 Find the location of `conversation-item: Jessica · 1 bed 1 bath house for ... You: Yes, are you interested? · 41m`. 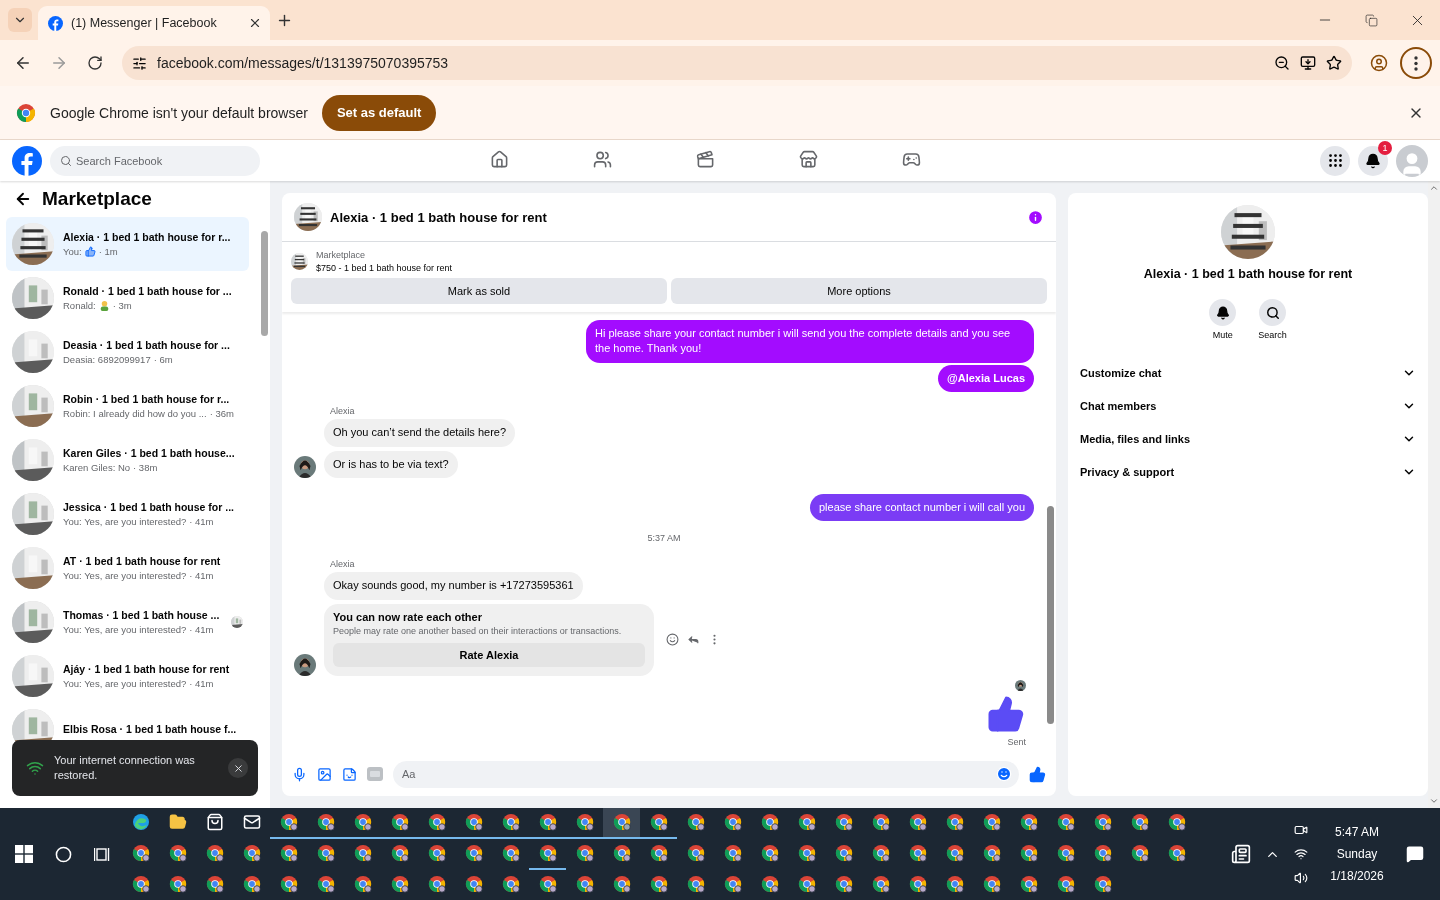

conversation-item: Jessica · 1 bed 1 bath house for ... You: Yes, are you interested? · 41m is located at coordinates (127, 514).